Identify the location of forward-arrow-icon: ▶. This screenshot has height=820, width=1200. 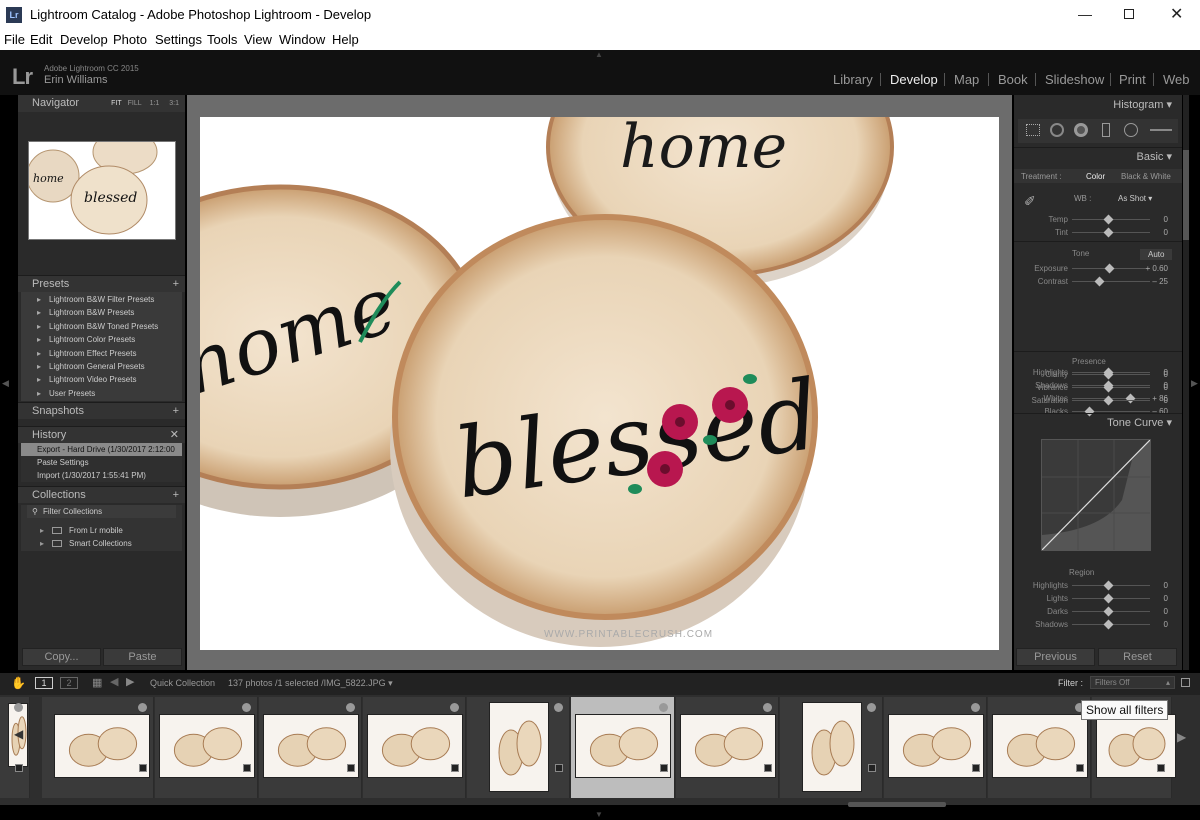
(130, 681).